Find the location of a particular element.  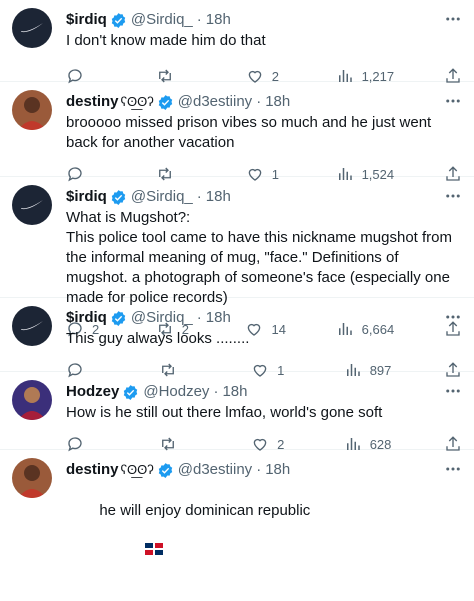

author-name: Hodzey is located at coordinates (92, 392).